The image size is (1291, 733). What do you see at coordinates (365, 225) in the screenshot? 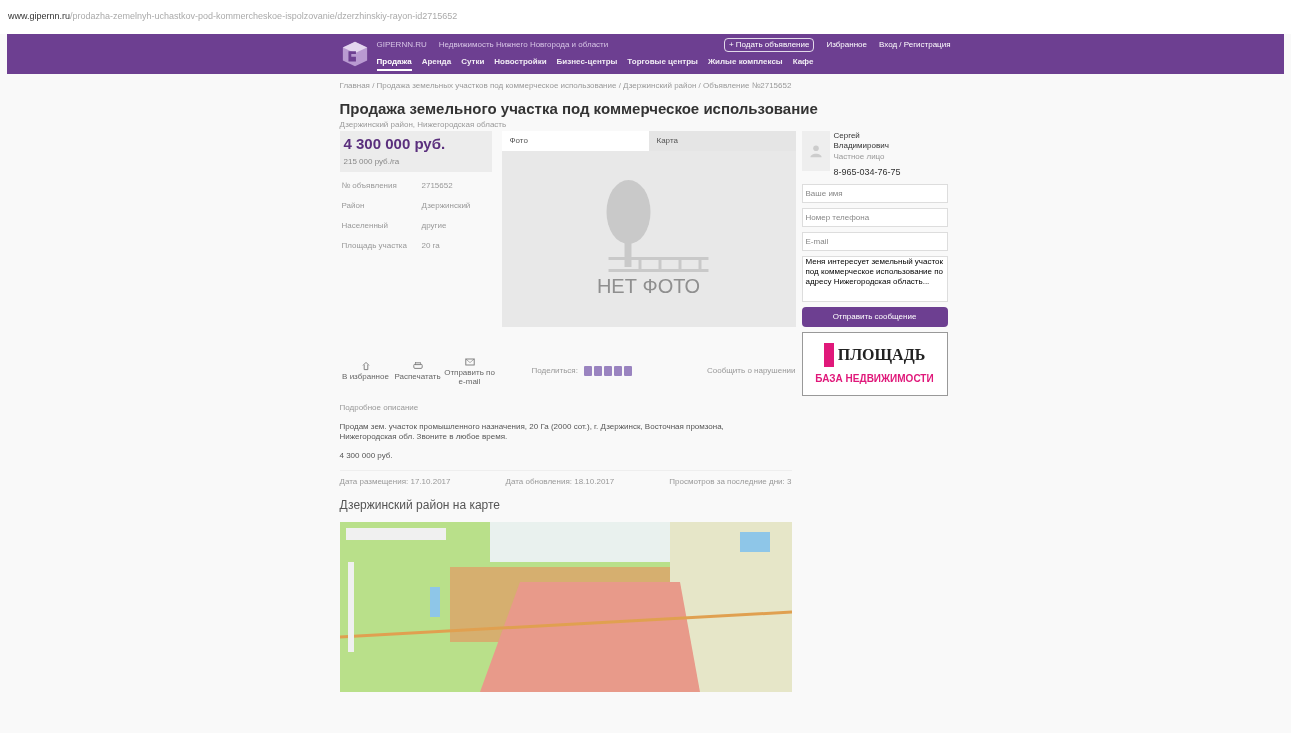
I see `fact-label: Населенный` at bounding box center [365, 225].